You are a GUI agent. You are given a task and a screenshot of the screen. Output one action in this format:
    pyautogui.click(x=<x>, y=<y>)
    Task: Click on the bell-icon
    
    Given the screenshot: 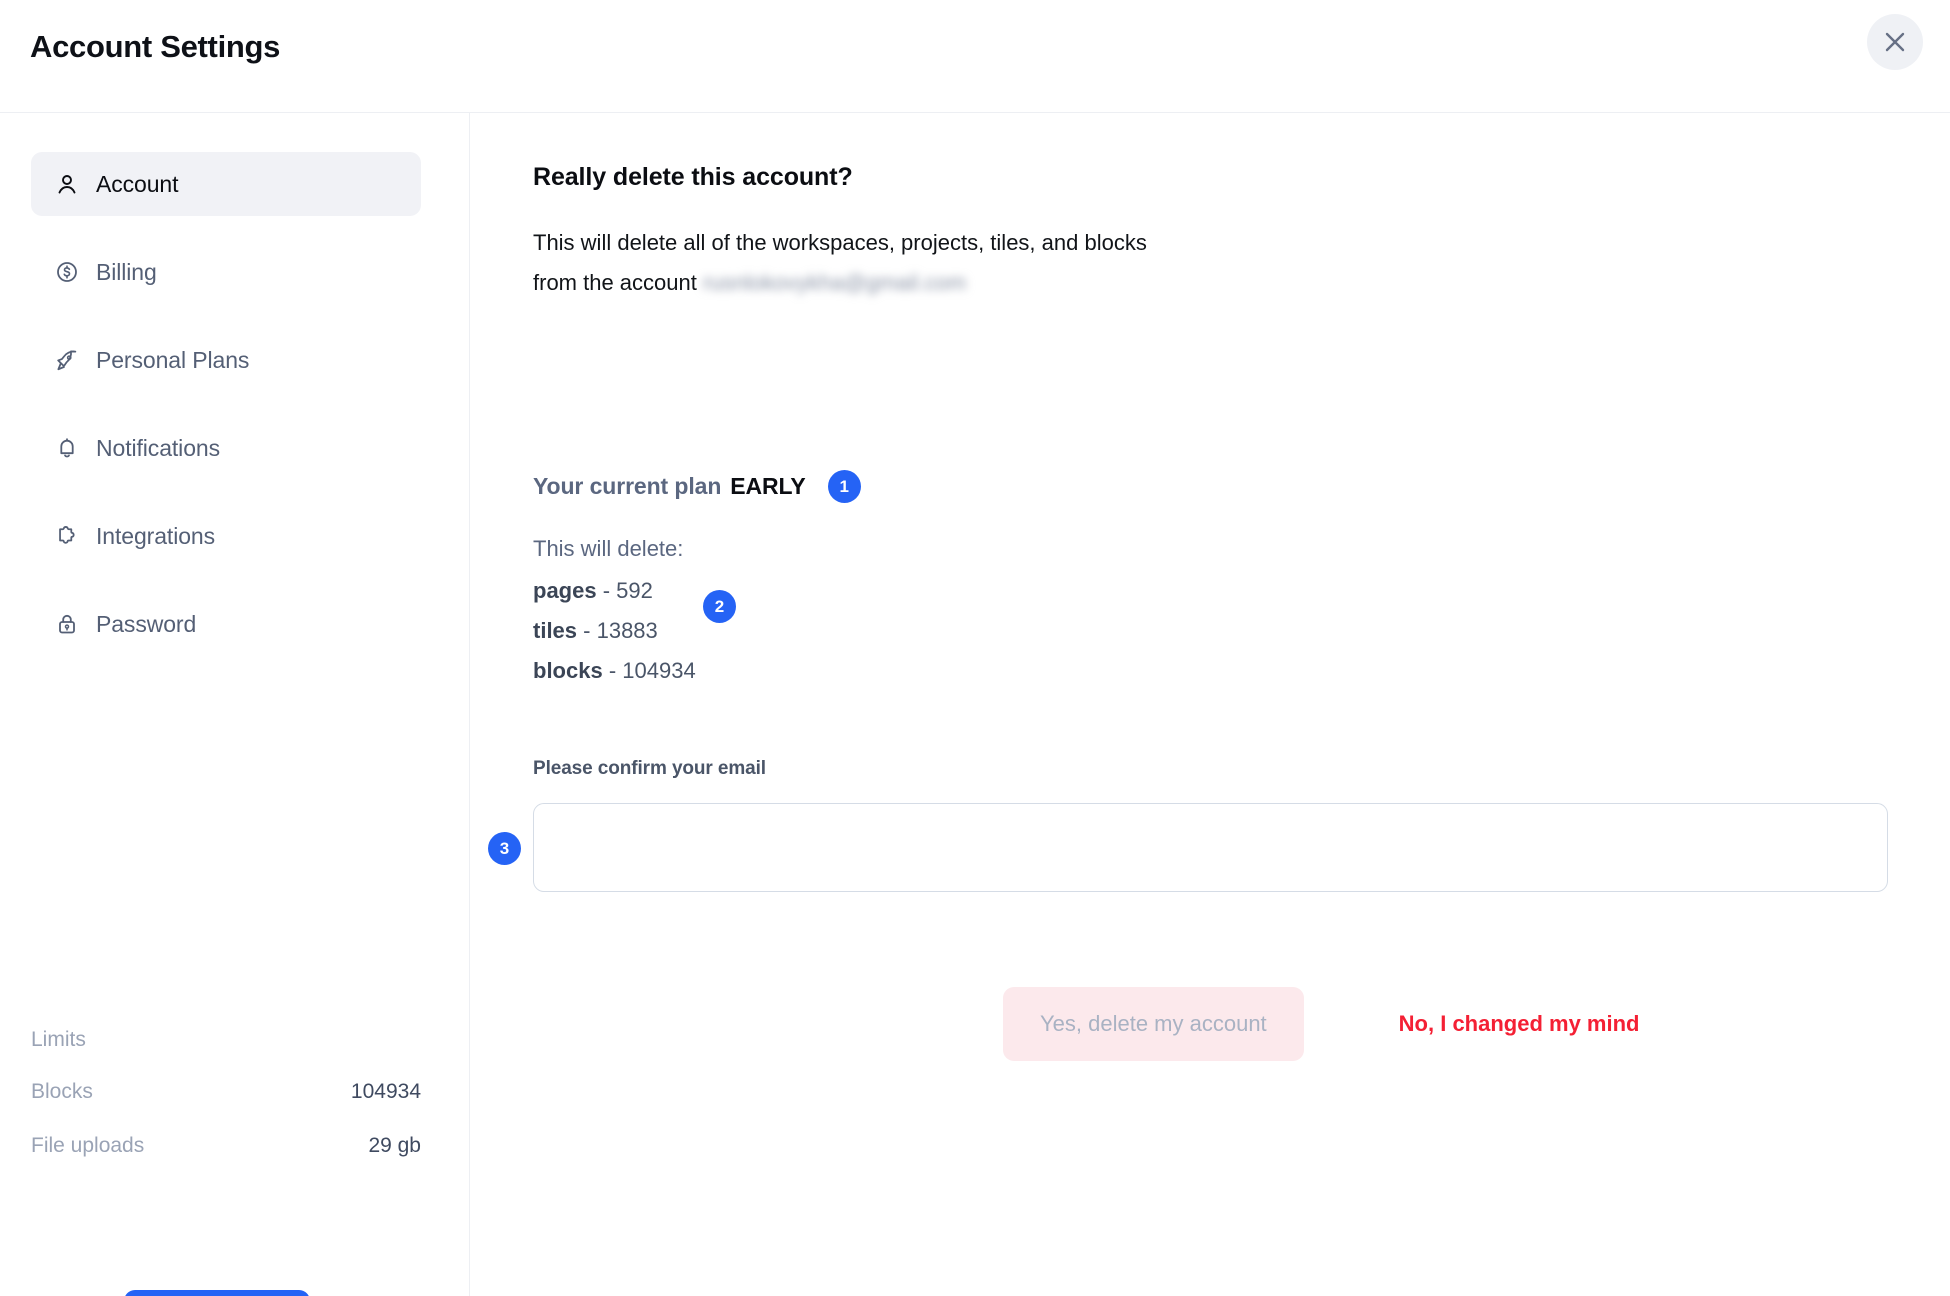 What is the action you would take?
    pyautogui.click(x=66, y=448)
    